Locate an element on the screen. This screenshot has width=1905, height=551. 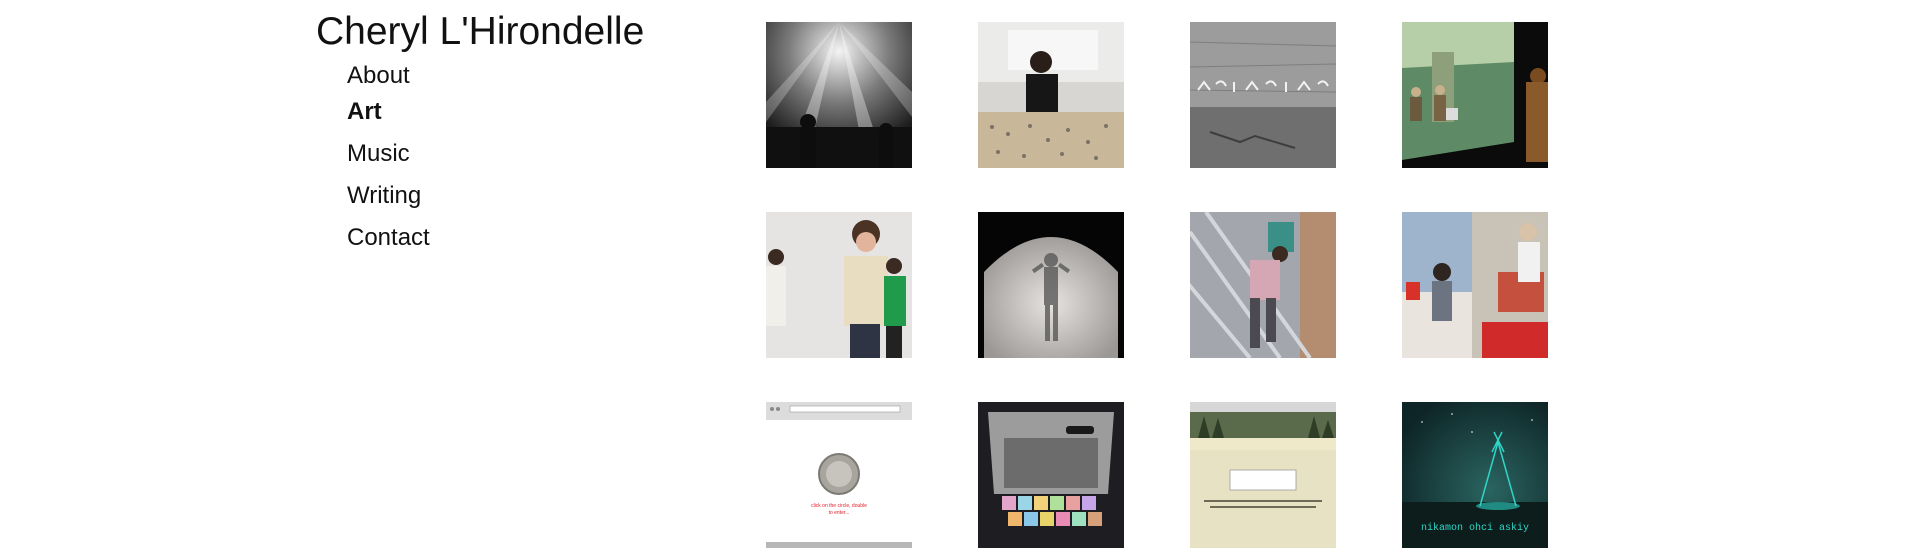
performer-table-photo is located at coordinates (1051, 95).